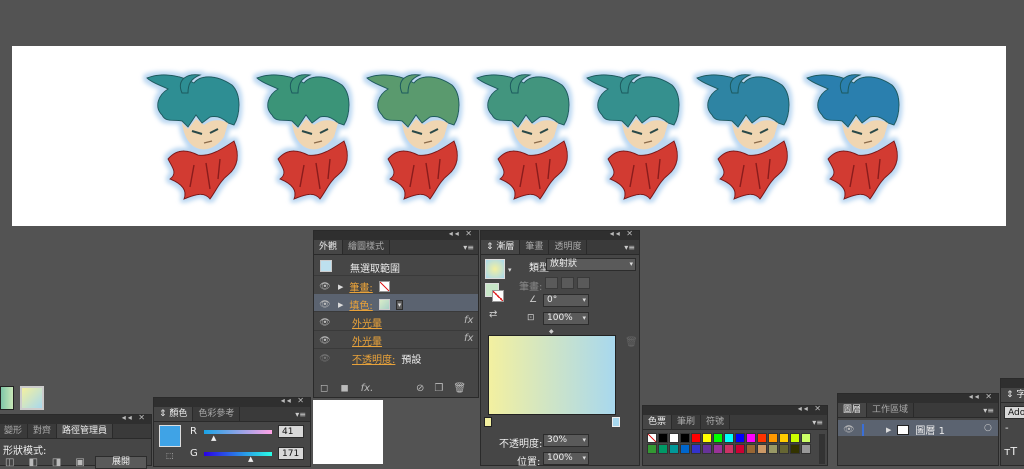 Image resolution: width=1024 pixels, height=469 pixels. Describe the element at coordinates (566, 458) in the screenshot. I see `location-field: 100% ▾` at that location.